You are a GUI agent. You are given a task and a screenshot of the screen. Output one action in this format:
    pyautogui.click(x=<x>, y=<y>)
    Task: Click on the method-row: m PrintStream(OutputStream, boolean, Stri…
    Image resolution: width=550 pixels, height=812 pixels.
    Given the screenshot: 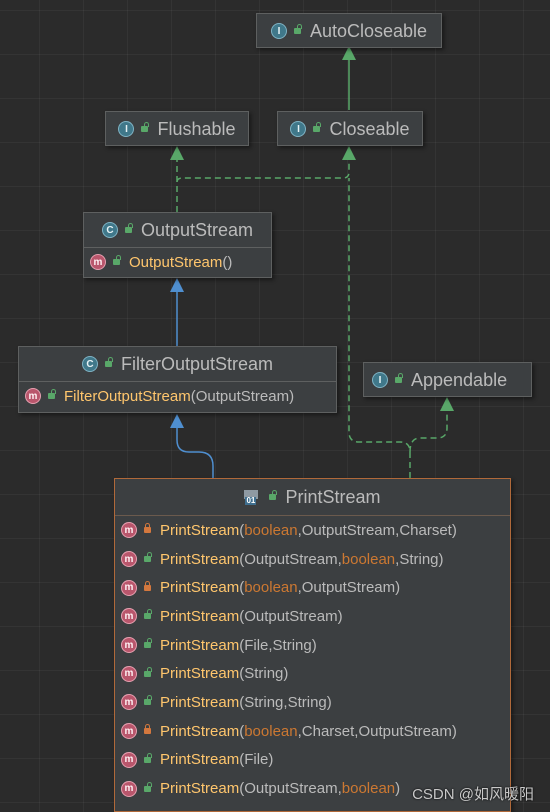 What is the action you would take?
    pyautogui.click(x=312, y=559)
    